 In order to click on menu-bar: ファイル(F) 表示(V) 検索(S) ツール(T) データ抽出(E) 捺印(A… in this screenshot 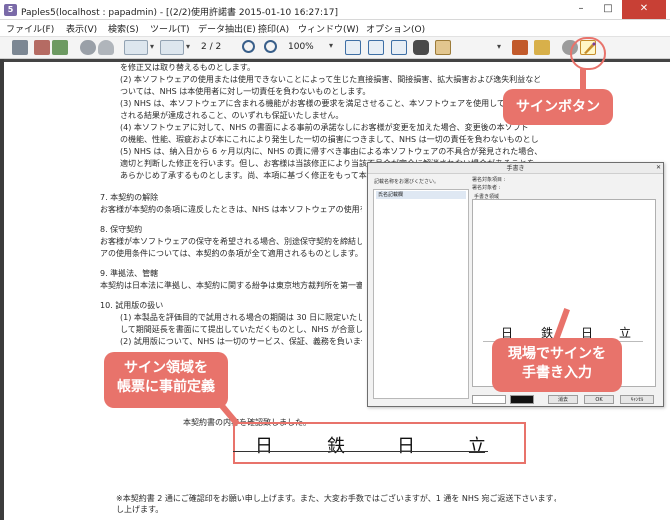, I will do `click(335, 28)`.